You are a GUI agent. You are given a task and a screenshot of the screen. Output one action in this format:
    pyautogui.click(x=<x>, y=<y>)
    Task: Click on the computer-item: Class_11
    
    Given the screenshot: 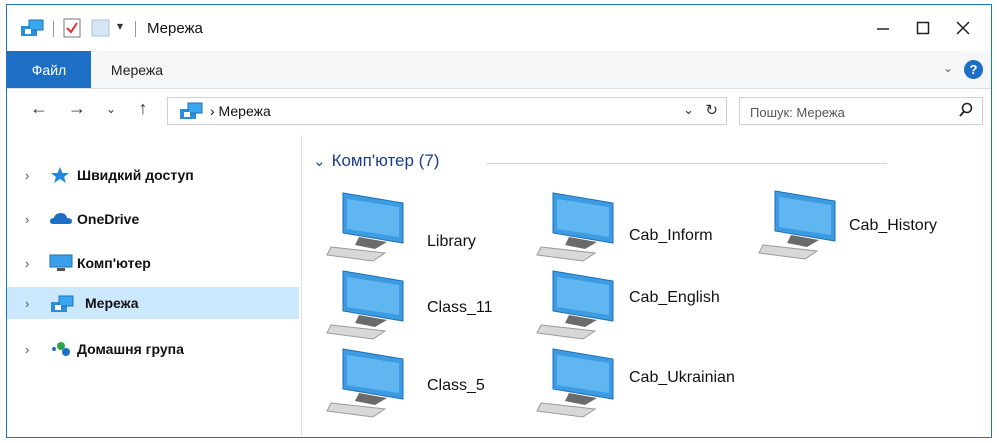 What is the action you would take?
    pyautogui.click(x=430, y=305)
    